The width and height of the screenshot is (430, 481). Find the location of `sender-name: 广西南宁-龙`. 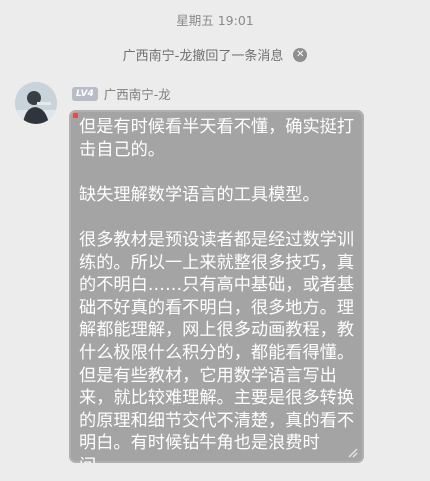

sender-name: 广西南宁-龙 is located at coordinates (137, 93).